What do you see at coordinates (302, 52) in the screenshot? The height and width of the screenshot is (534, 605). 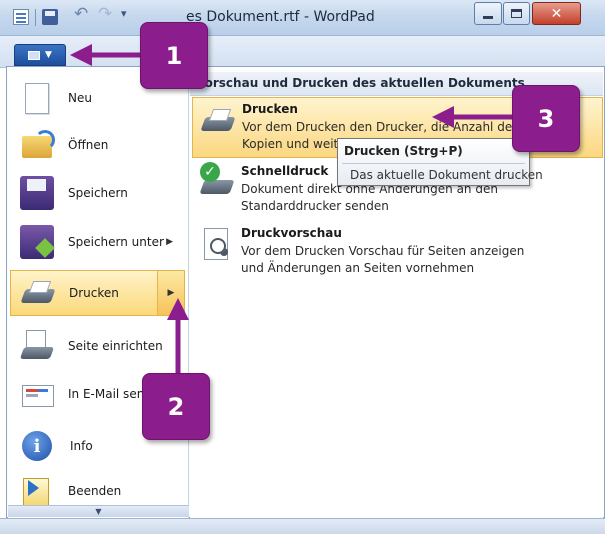 I see `ribbon-bar` at bounding box center [302, 52].